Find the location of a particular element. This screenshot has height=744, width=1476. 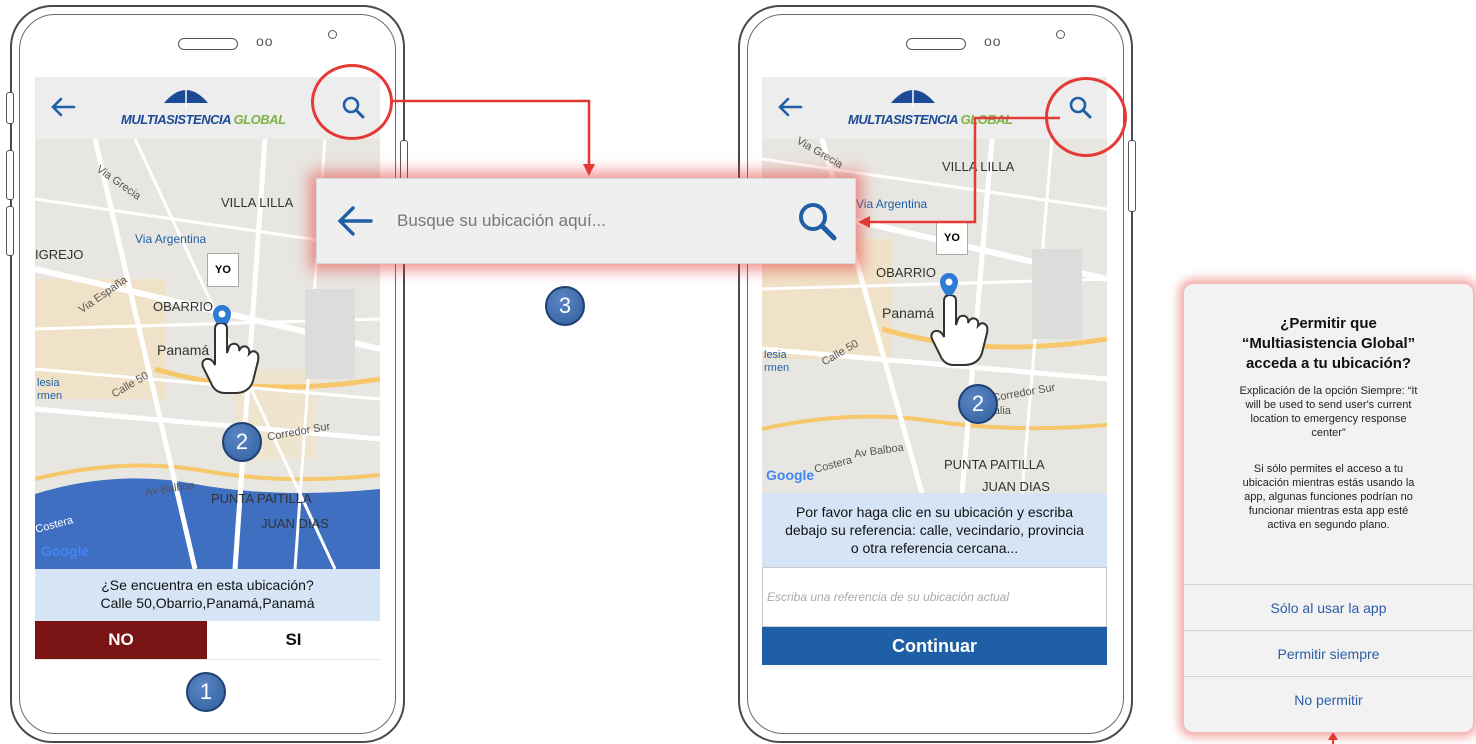

step-badge-1: 1 is located at coordinates (206, 692).